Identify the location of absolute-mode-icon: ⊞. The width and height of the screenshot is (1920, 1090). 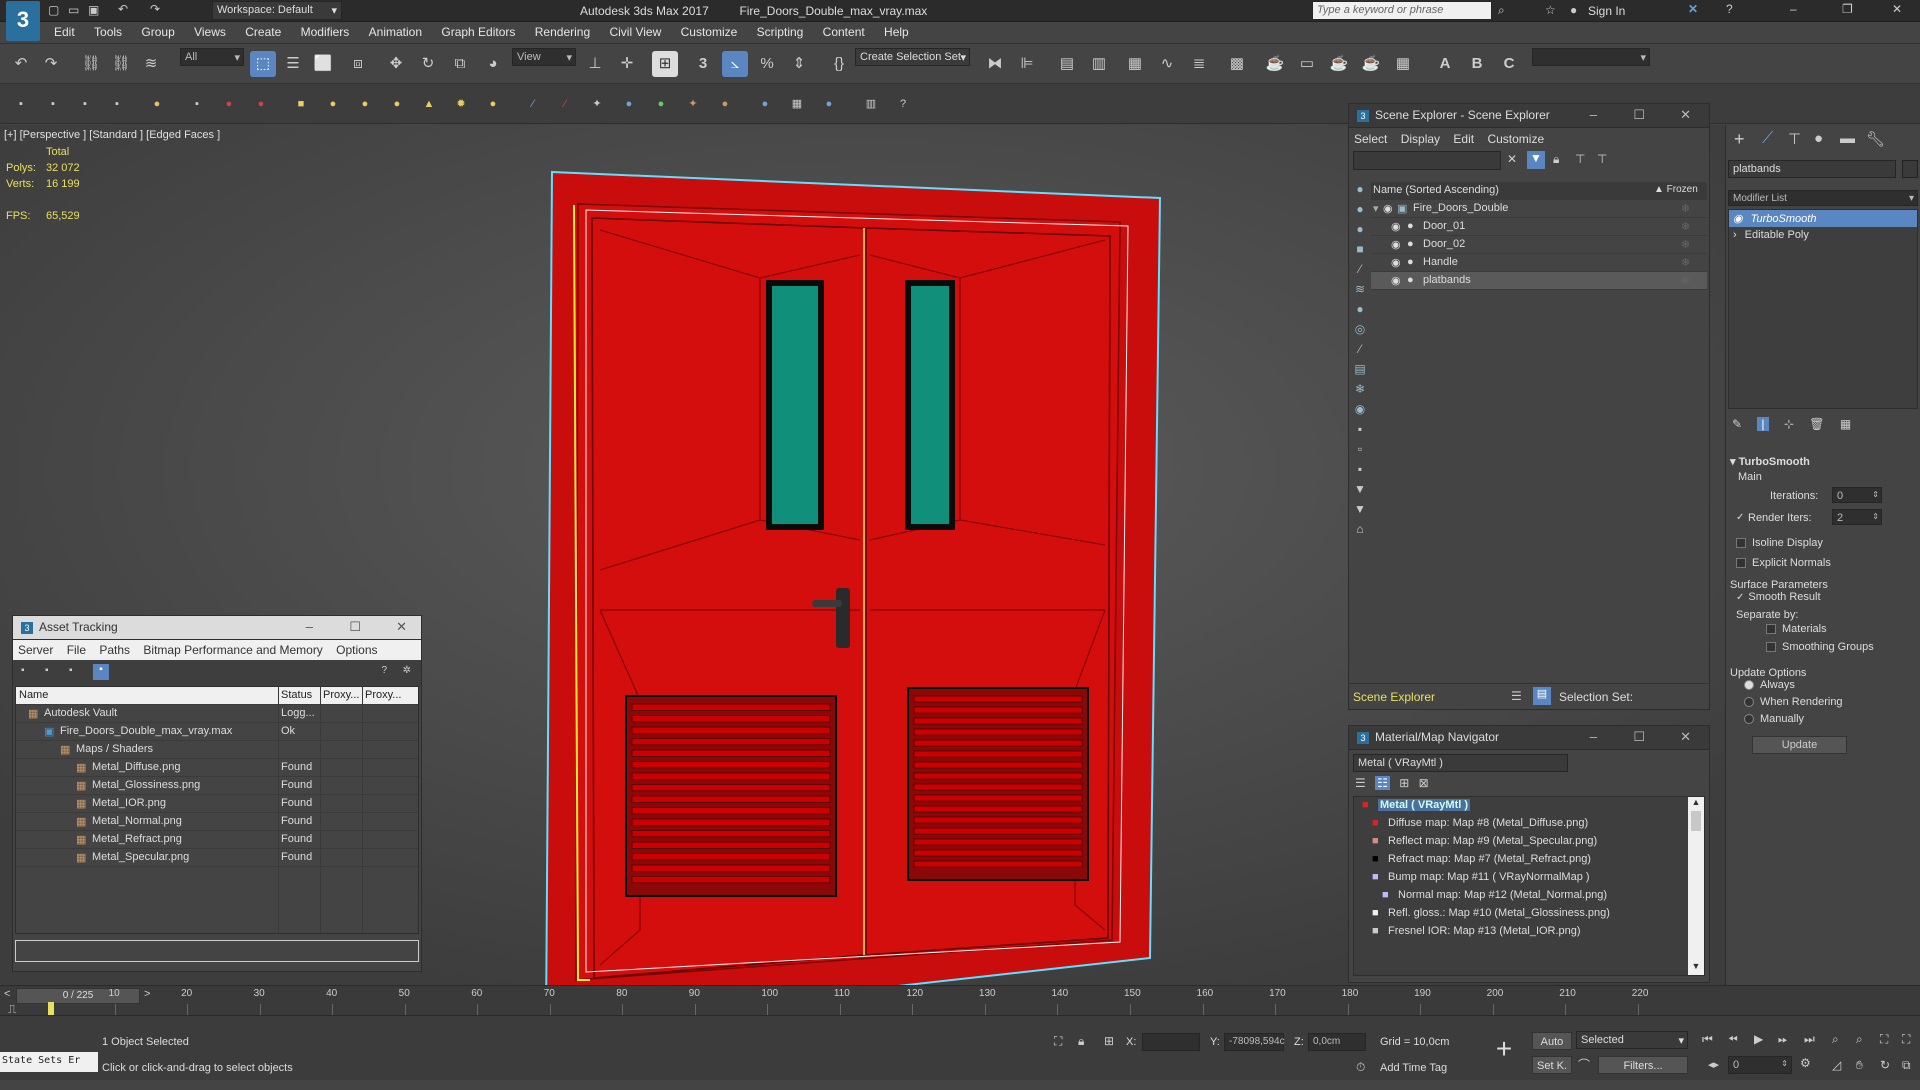
(1109, 1041).